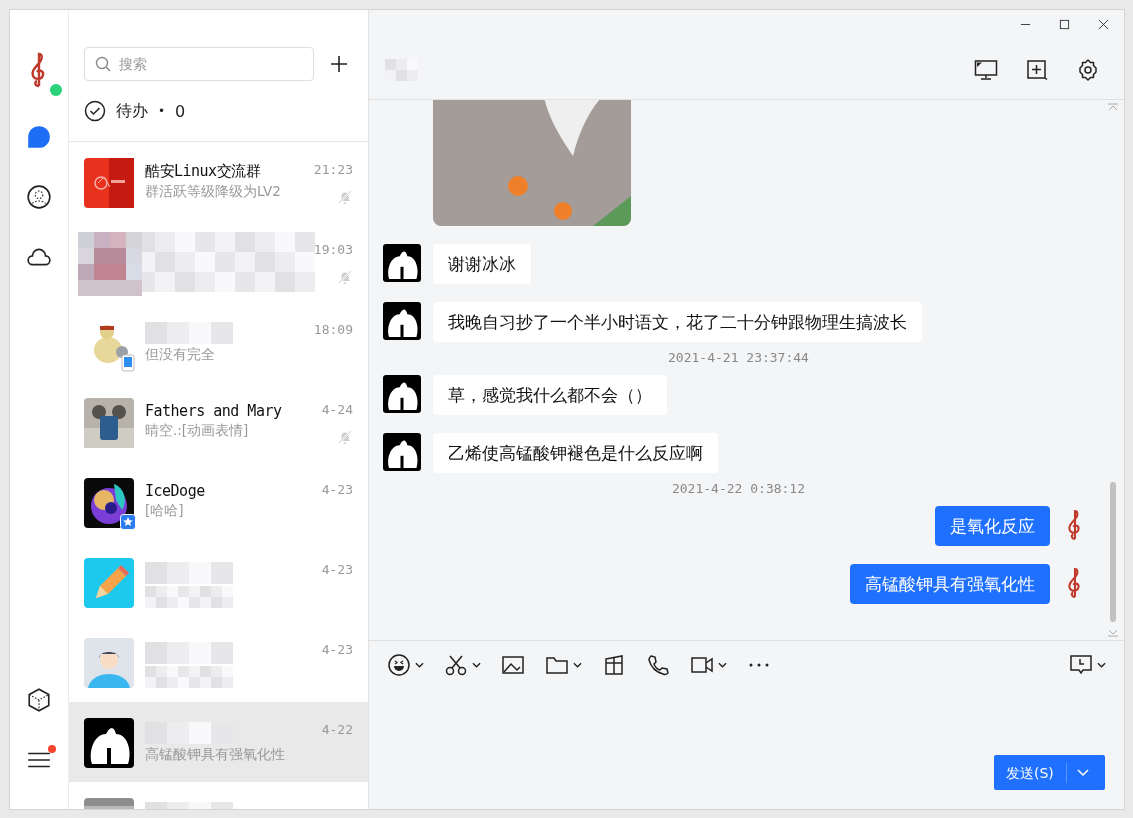  What do you see at coordinates (337, 729) in the screenshot?
I see `timestamp: 4-22` at bounding box center [337, 729].